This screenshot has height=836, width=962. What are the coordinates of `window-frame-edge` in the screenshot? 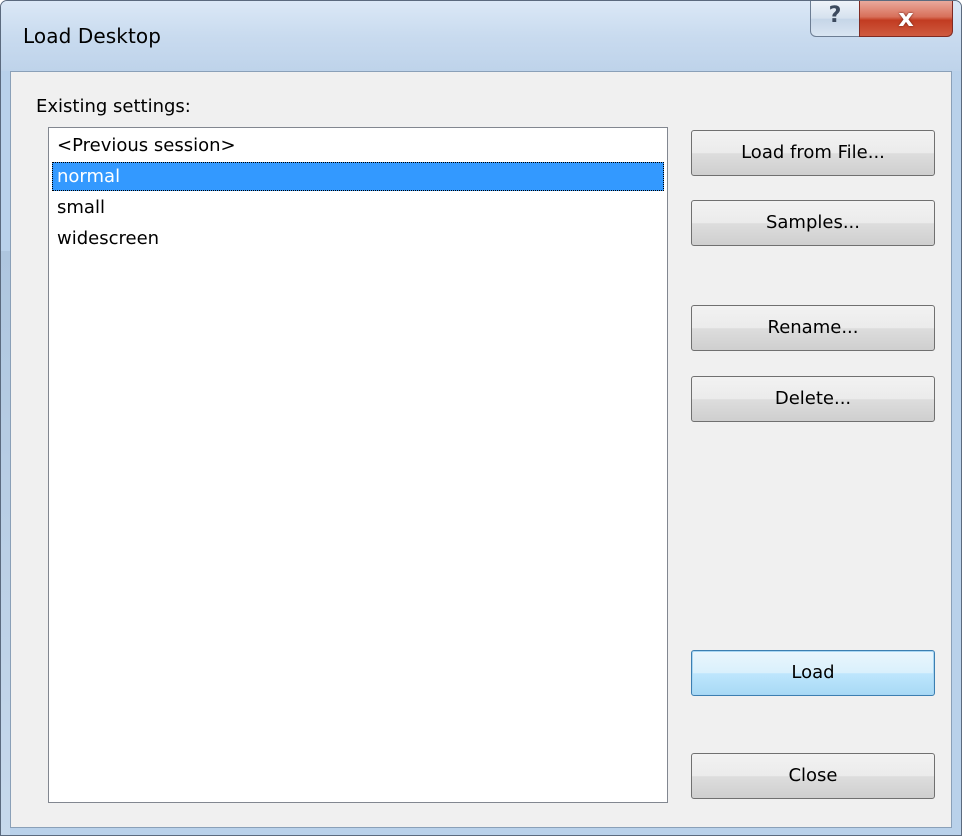 It's located at (5, 543).